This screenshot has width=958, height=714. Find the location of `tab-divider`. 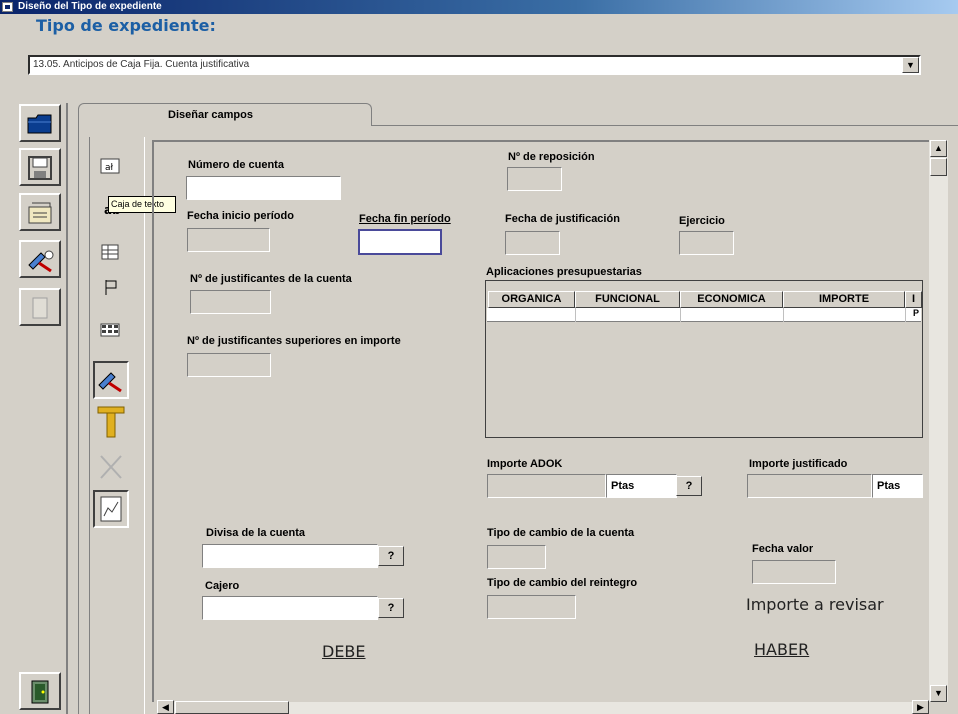

tab-divider is located at coordinates (665, 125).